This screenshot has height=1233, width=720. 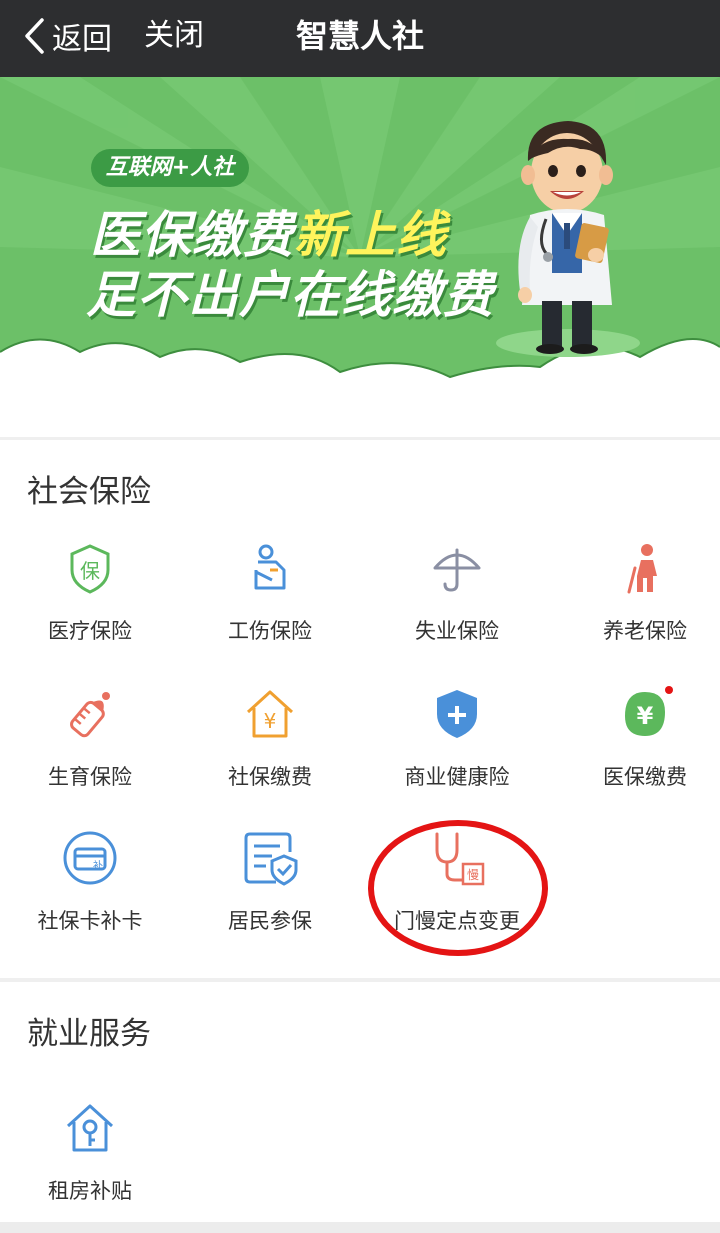 What do you see at coordinates (457, 777) in the screenshot?
I see `grid-item-label: 商业健康险` at bounding box center [457, 777].